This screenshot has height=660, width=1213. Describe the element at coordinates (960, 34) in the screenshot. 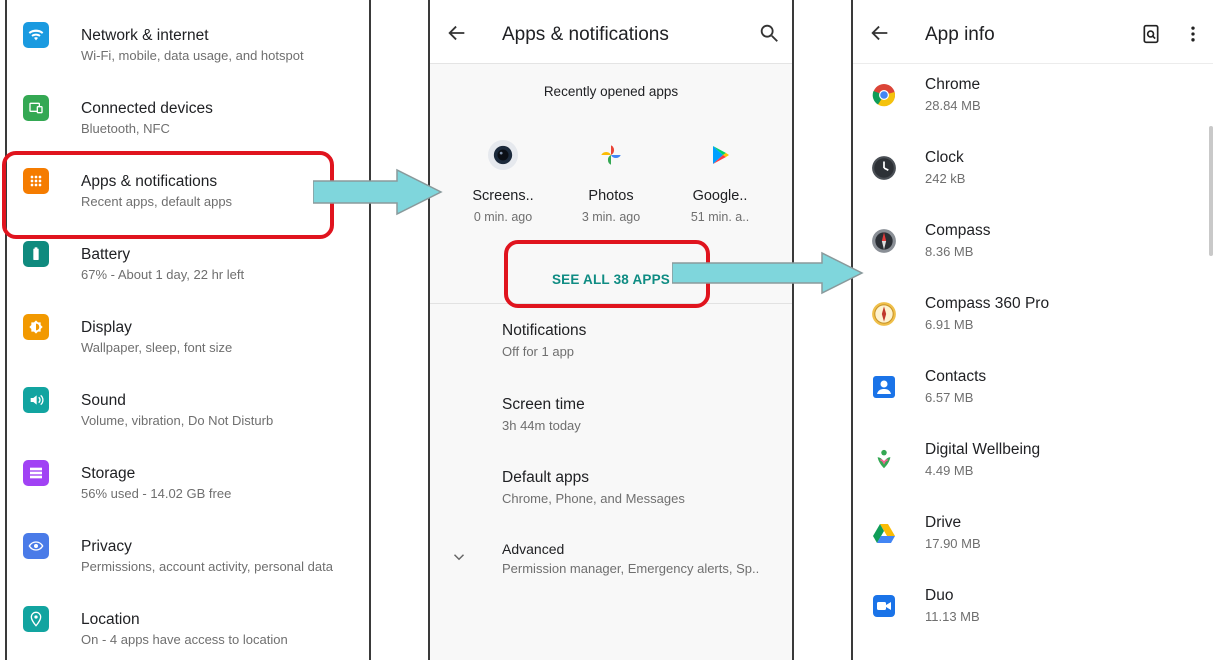

I see `page-title: App info` at that location.